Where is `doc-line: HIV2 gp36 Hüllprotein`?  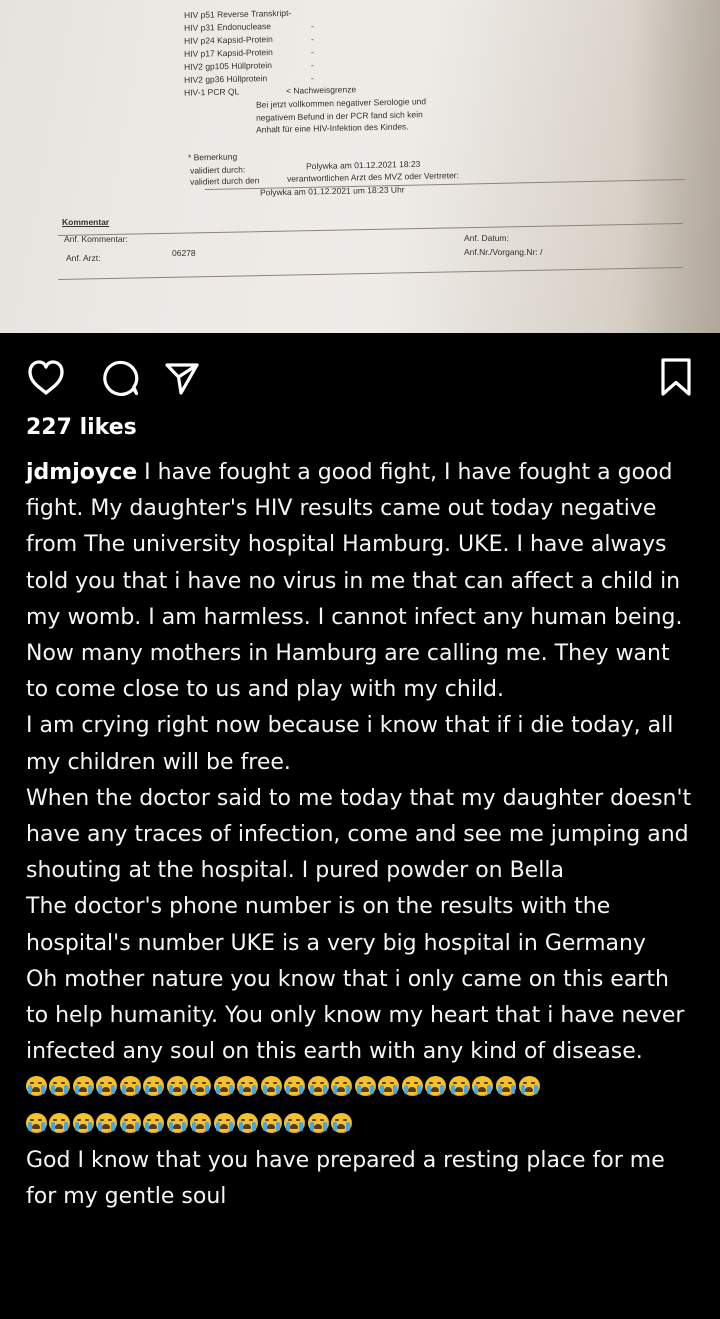 doc-line: HIV2 gp36 Hüllprotein is located at coordinates (225, 79).